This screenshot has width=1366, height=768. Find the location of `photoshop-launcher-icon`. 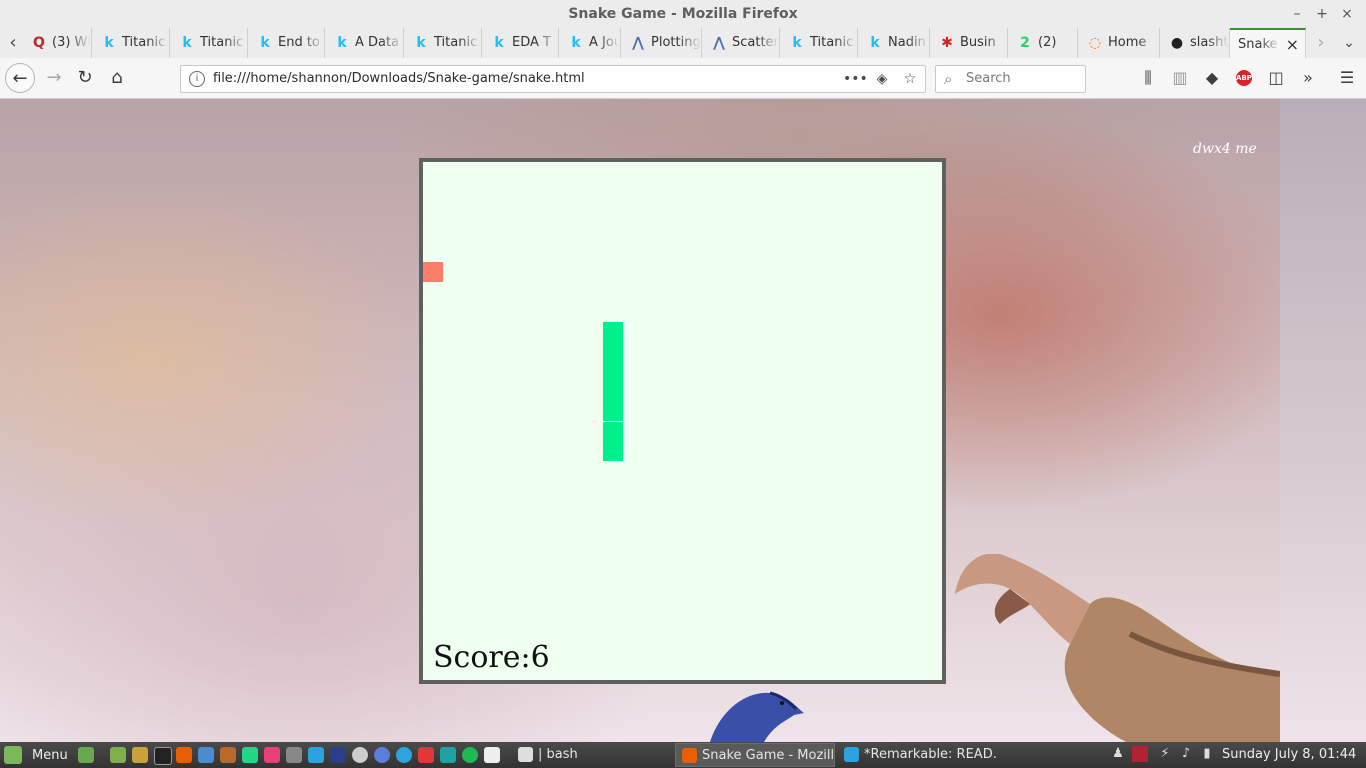

photoshop-launcher-icon is located at coordinates (338, 755).